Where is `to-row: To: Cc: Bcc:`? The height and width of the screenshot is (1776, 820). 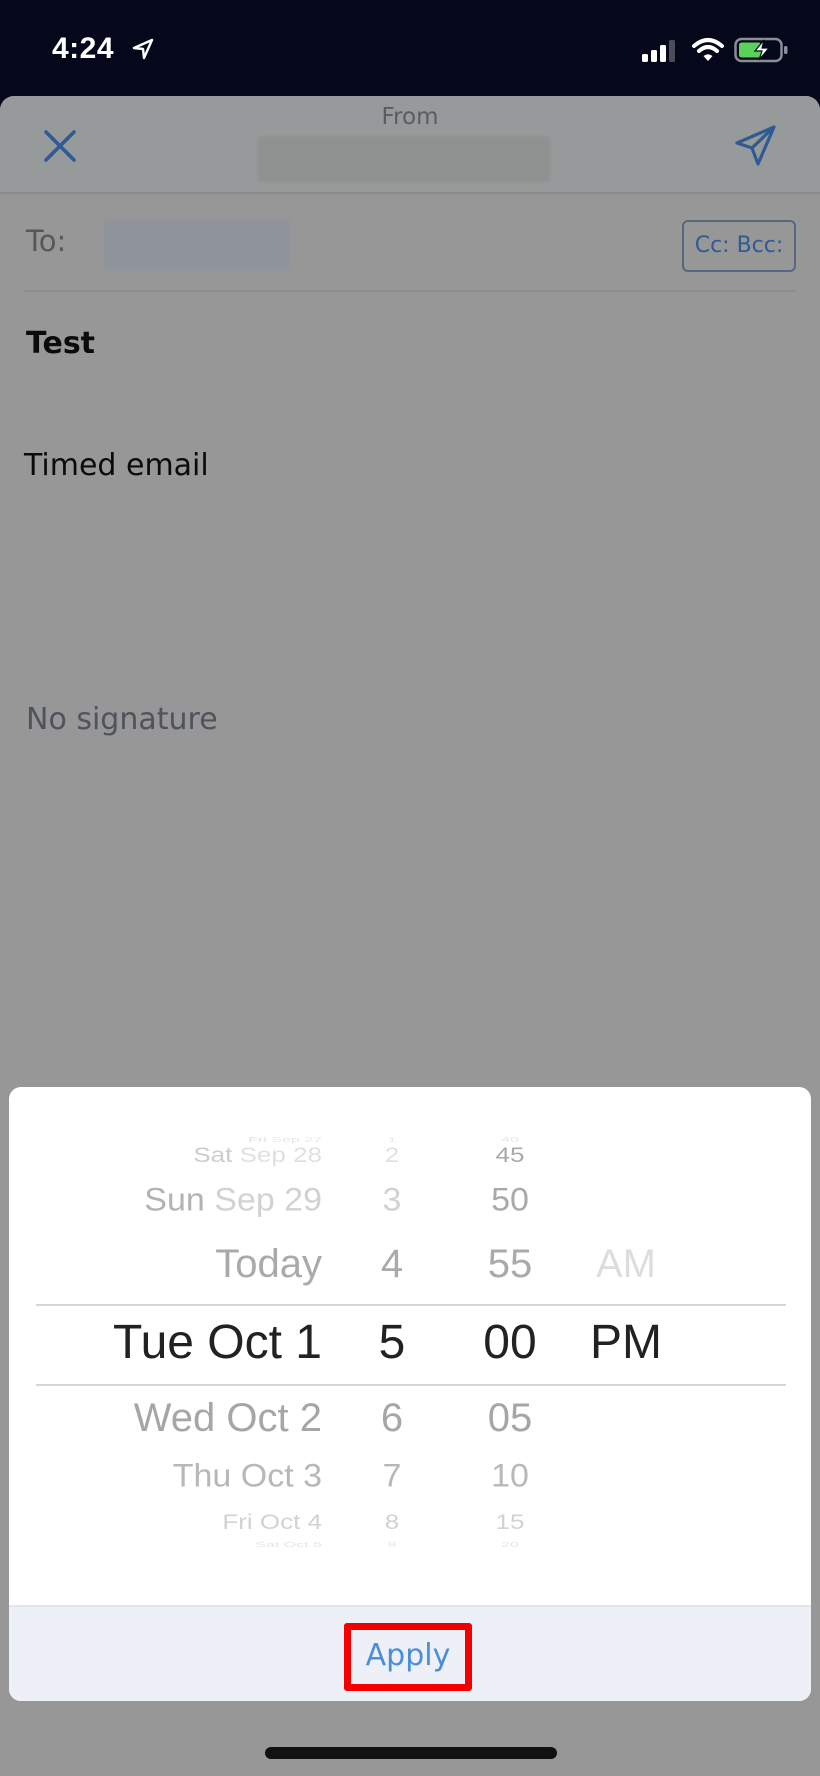 to-row: To: Cc: Bcc: is located at coordinates (410, 243).